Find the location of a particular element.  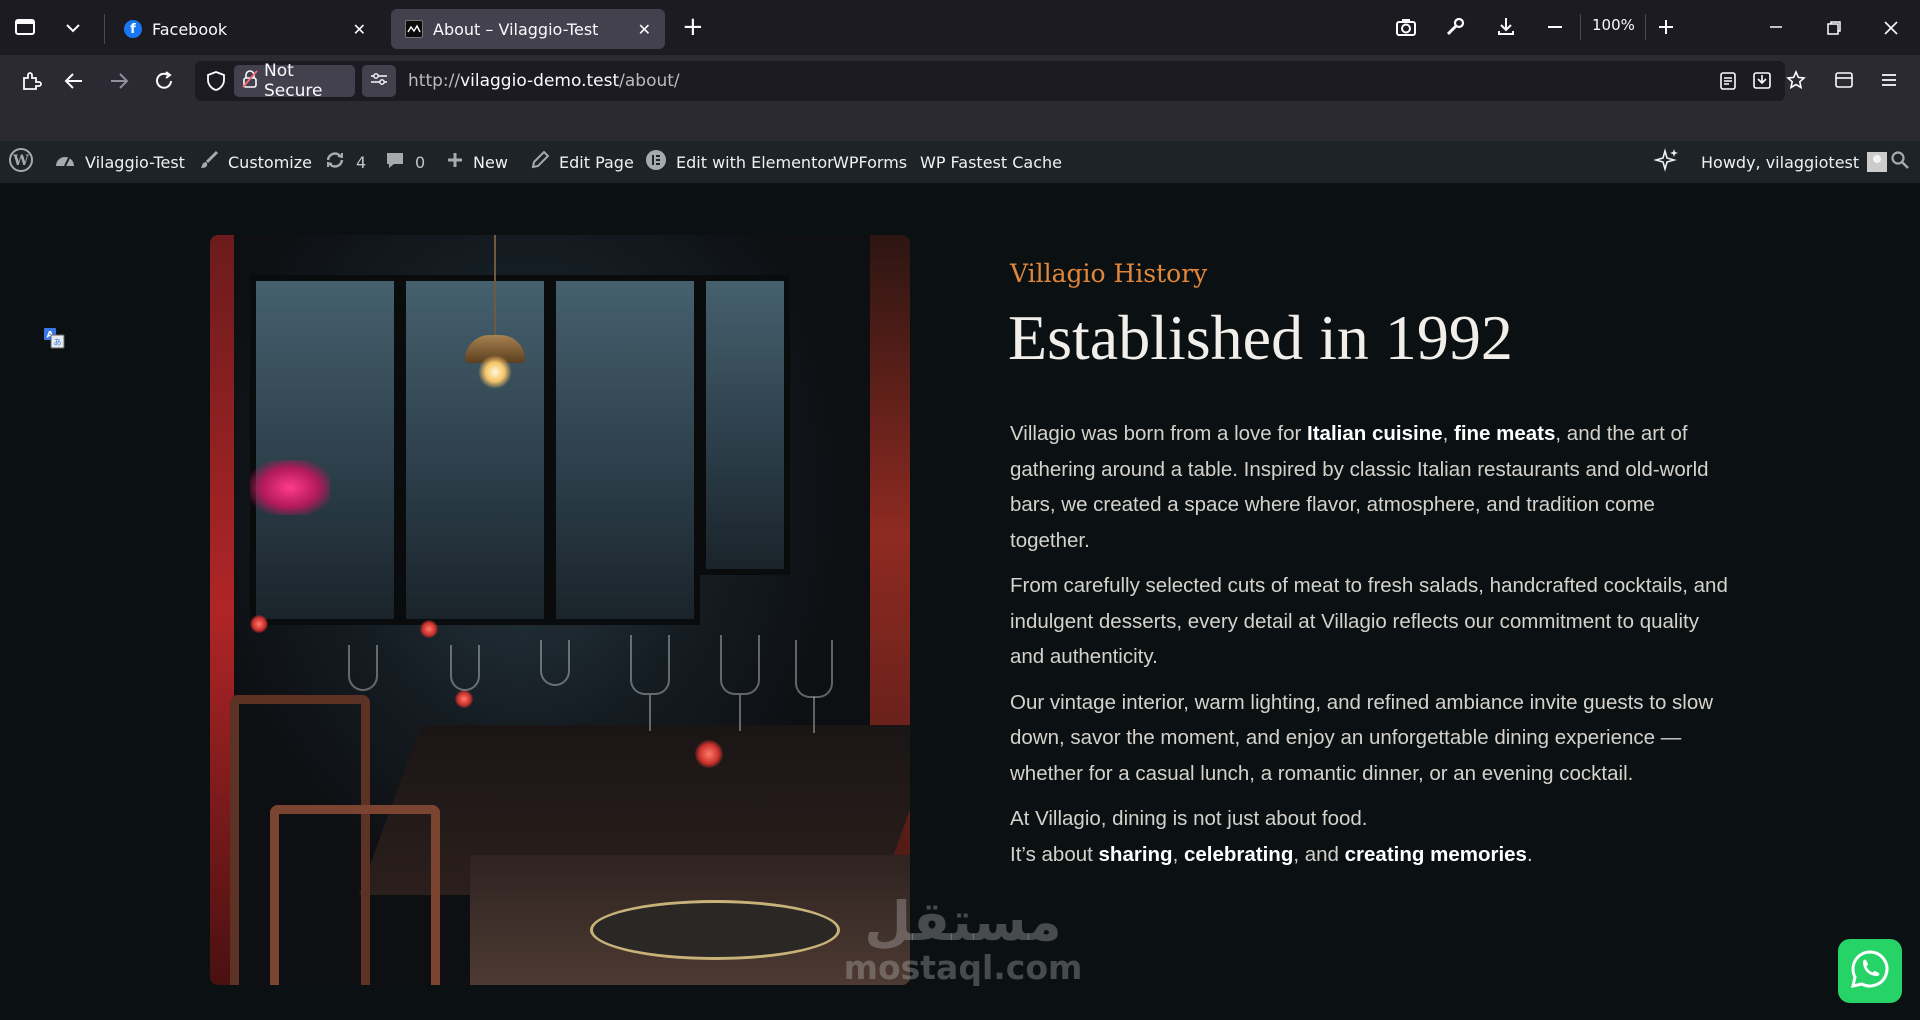

whatsapp-button is located at coordinates (1870, 971).